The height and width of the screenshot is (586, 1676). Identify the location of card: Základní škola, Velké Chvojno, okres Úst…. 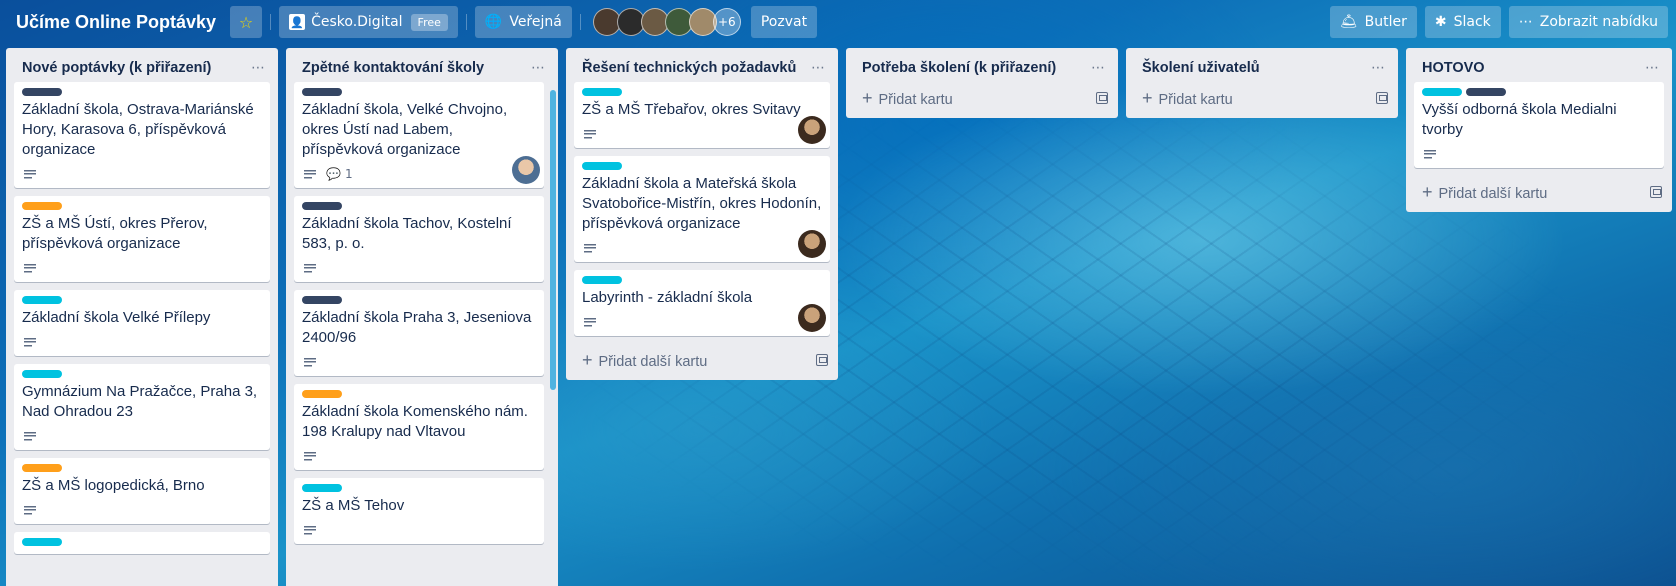
(419, 135).